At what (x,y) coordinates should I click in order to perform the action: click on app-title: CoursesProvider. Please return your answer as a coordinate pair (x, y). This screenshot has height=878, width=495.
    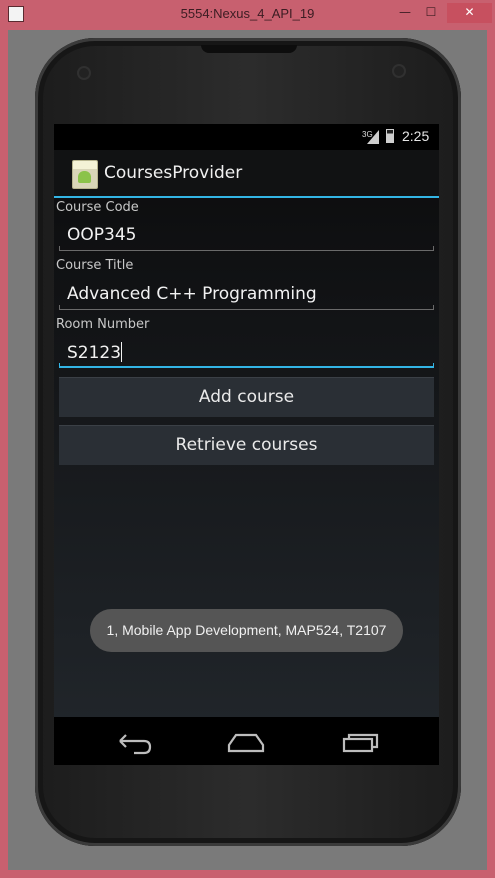
    Looking at the image, I should click on (173, 173).